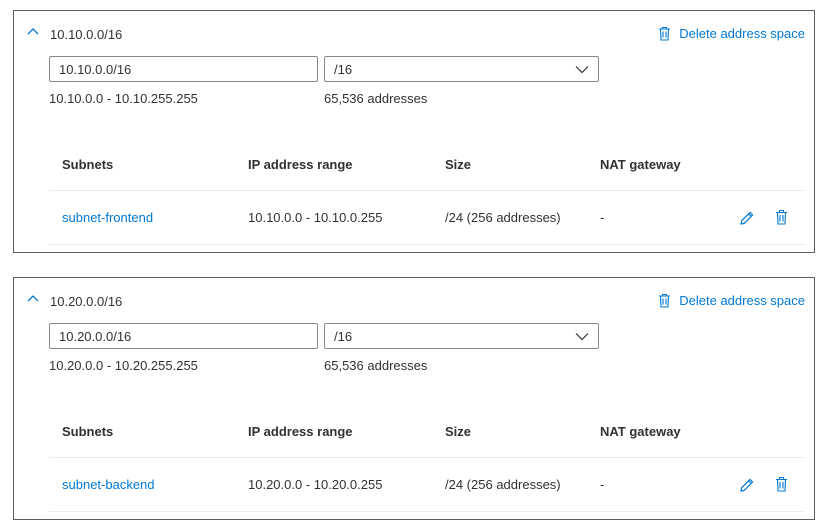 The image size is (821, 526). What do you see at coordinates (315, 217) in the screenshot?
I see `subnet-ip-range: 10.10.0.0 - 10.10.0.255` at bounding box center [315, 217].